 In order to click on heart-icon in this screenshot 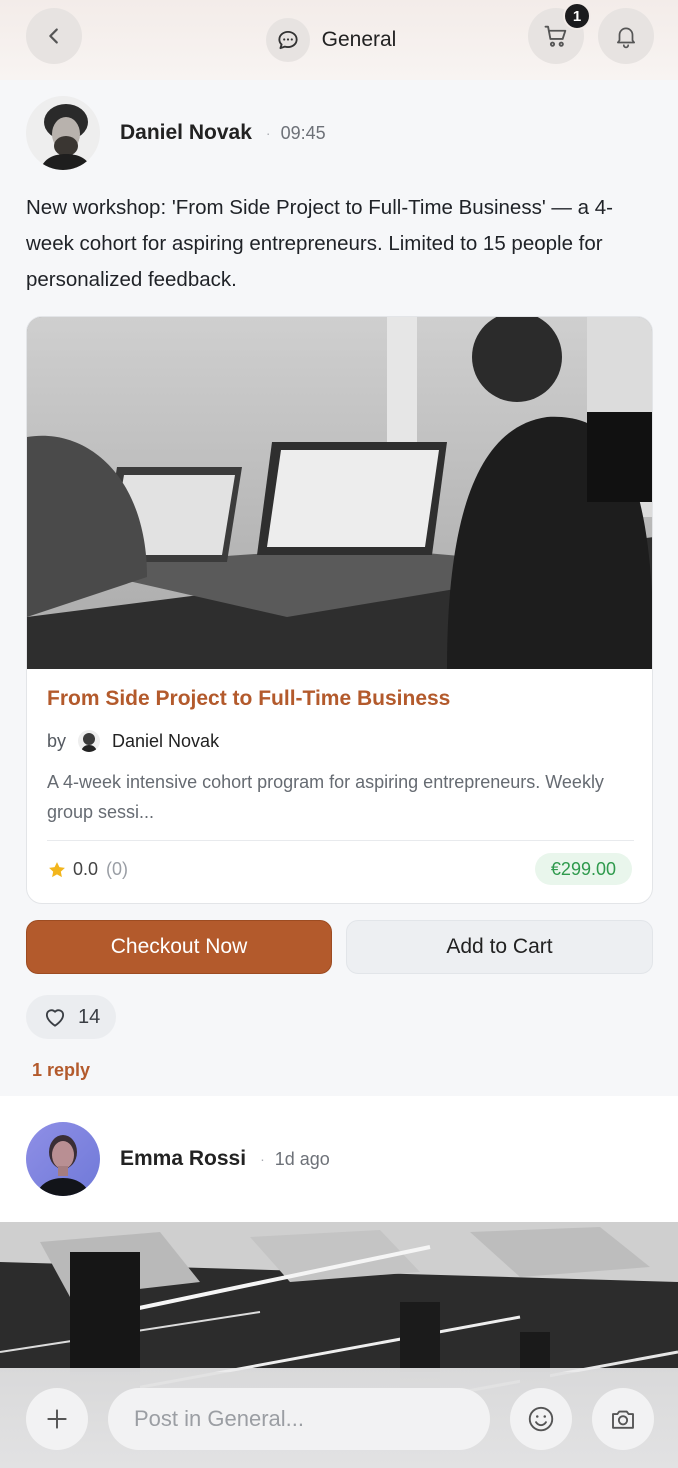, I will do `click(55, 1018)`.